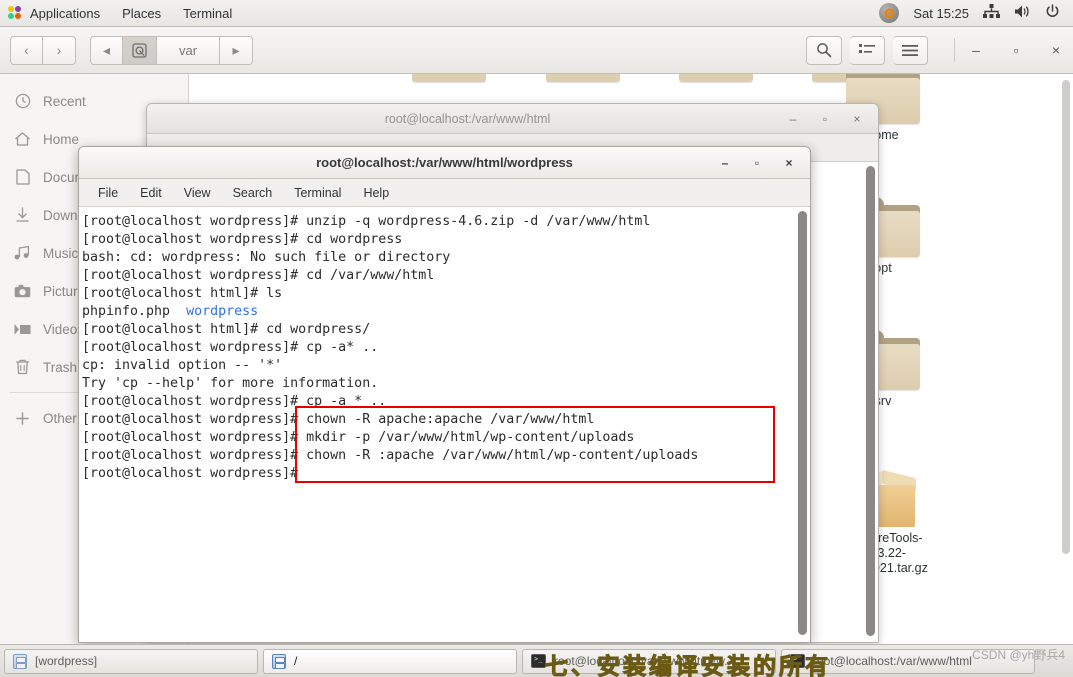 The width and height of the screenshot is (1073, 677). What do you see at coordinates (253, 193) in the screenshot?
I see `menu-search: Search` at bounding box center [253, 193].